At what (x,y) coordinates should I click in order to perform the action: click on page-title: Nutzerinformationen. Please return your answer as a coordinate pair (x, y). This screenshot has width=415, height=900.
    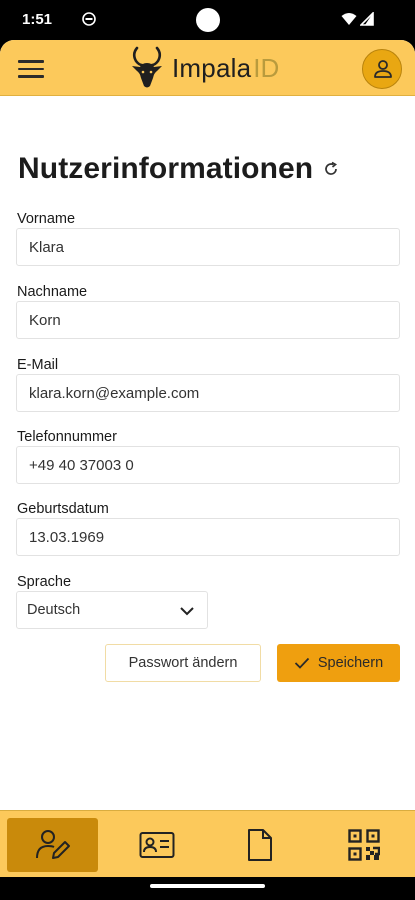
    Looking at the image, I should click on (166, 168).